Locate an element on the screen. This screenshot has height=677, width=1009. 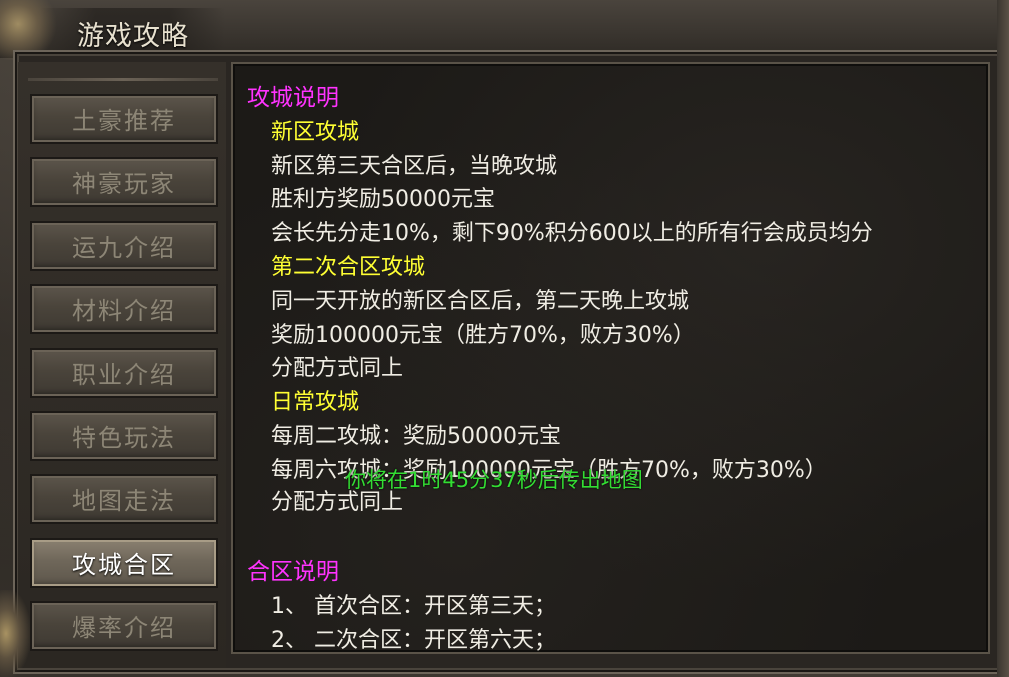
subsection-heading: 第二次合区攻城 is located at coordinates (348, 267).